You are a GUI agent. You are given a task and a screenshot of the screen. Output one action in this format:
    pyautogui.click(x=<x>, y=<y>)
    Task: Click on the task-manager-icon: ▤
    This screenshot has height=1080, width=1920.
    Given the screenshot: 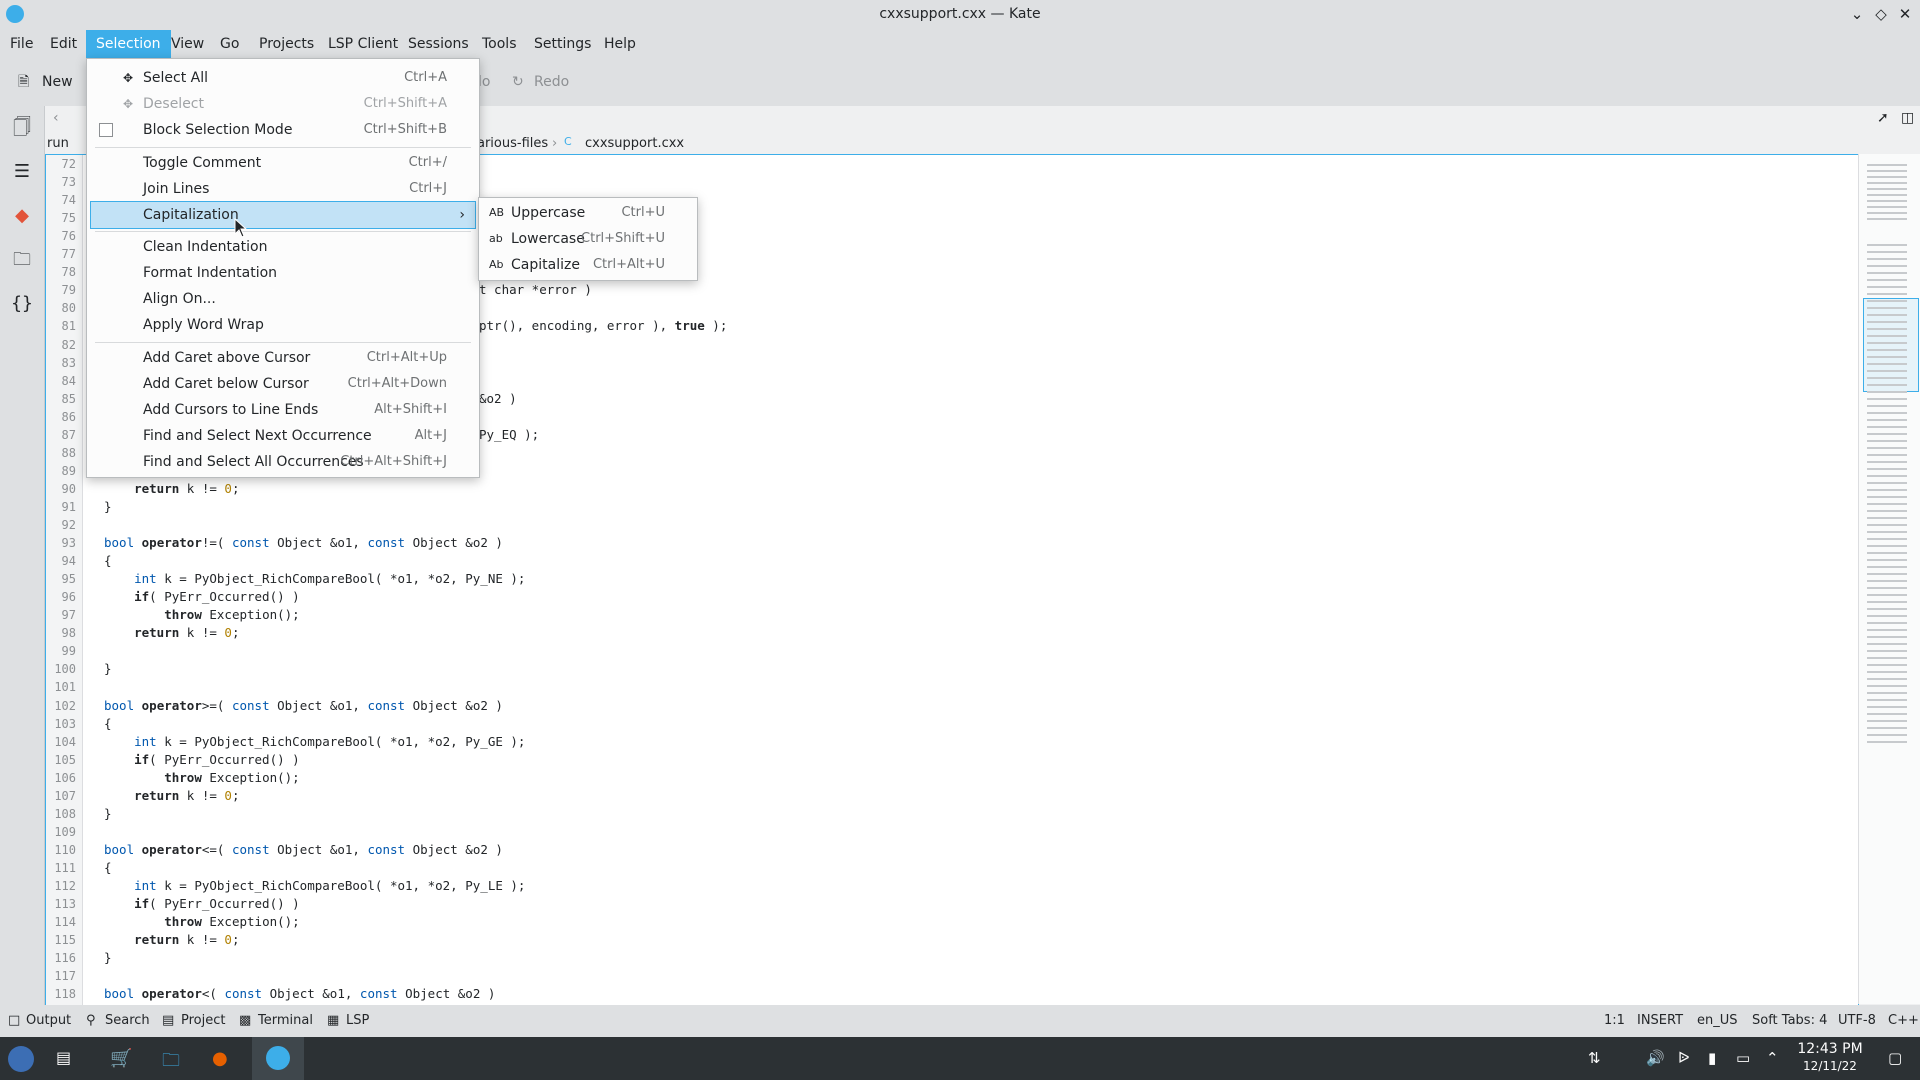 What is the action you would take?
    pyautogui.click(x=63, y=1057)
    